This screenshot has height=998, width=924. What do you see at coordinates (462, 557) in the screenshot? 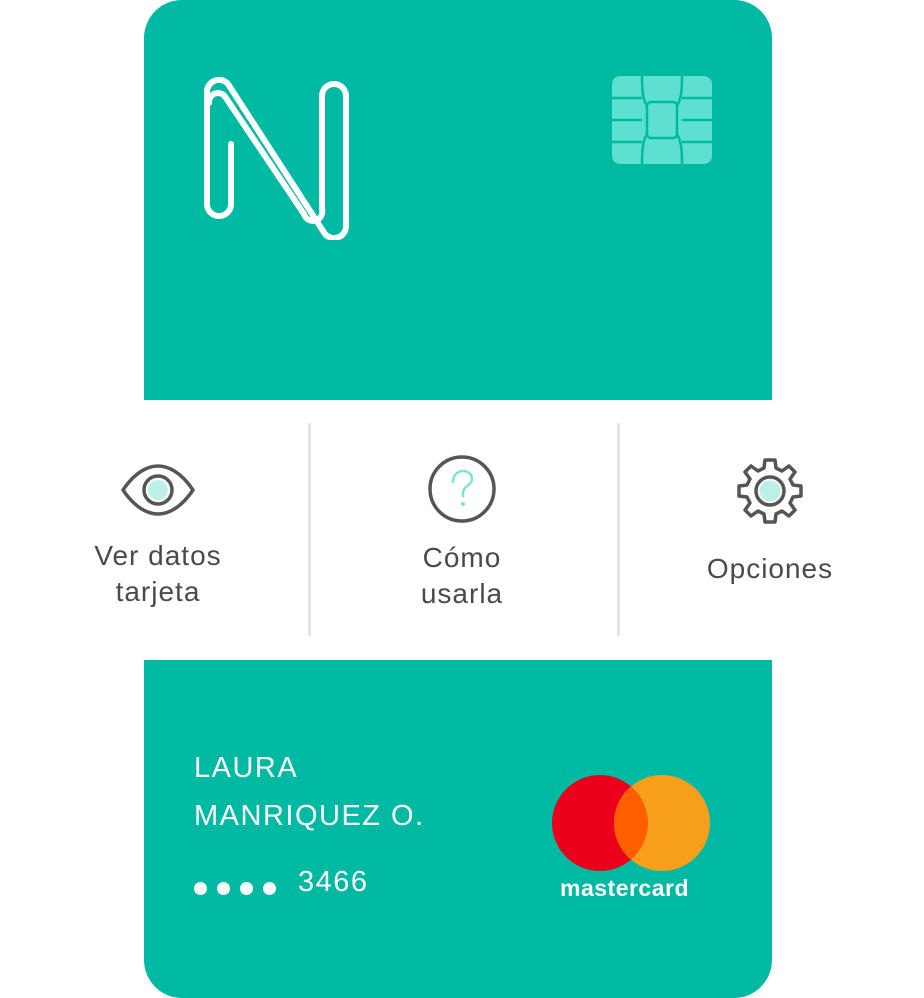
I see `action-label: Cómo` at bounding box center [462, 557].